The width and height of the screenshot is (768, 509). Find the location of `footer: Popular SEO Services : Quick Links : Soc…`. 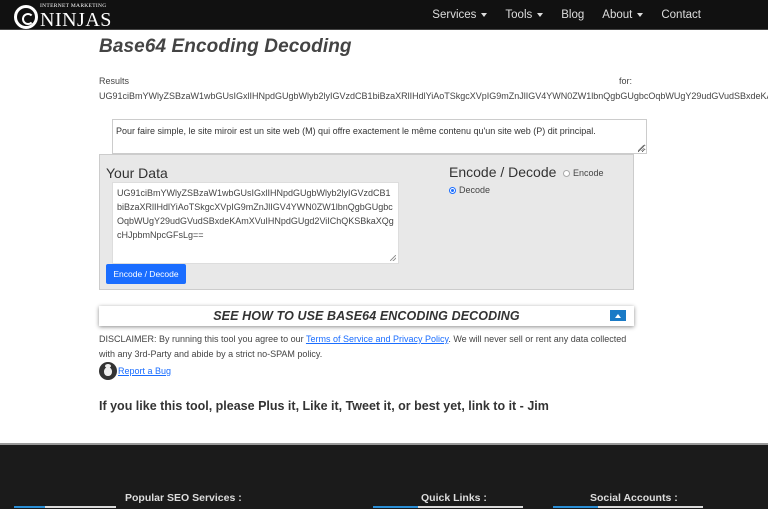

footer: Popular SEO Services : Quick Links : Soc… is located at coordinates (384, 476).